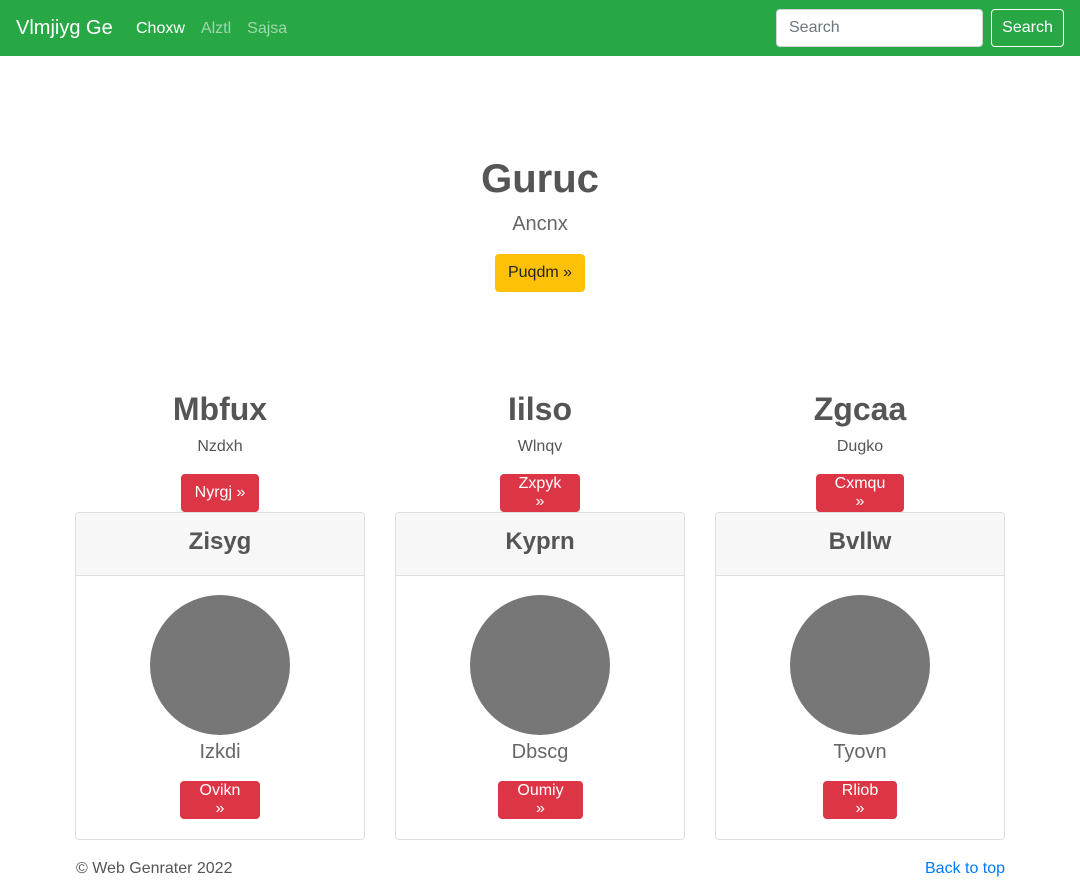 The image size is (1080, 880). What do you see at coordinates (860, 752) in the screenshot?
I see `card-text: Tyovn` at bounding box center [860, 752].